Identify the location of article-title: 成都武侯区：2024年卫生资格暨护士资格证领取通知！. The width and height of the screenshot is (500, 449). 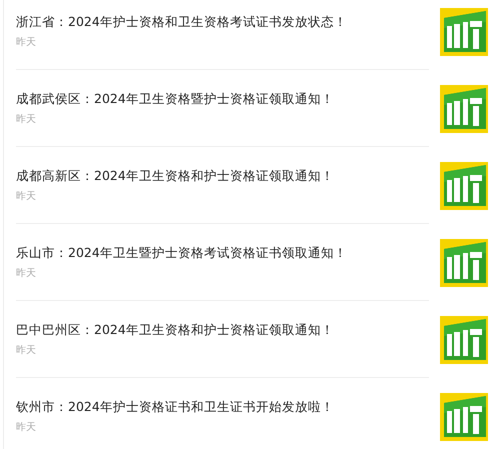
(222, 99).